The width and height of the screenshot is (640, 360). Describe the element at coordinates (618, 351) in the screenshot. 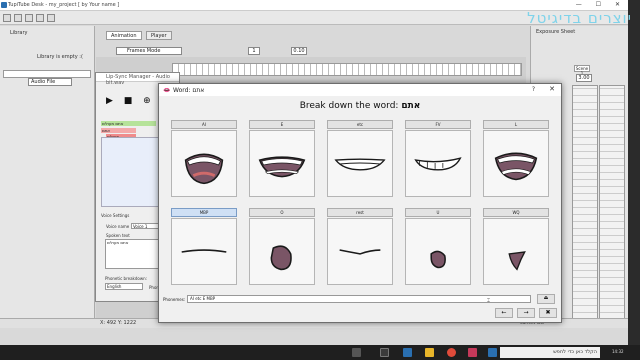

I see `clock: 14:32` at that location.